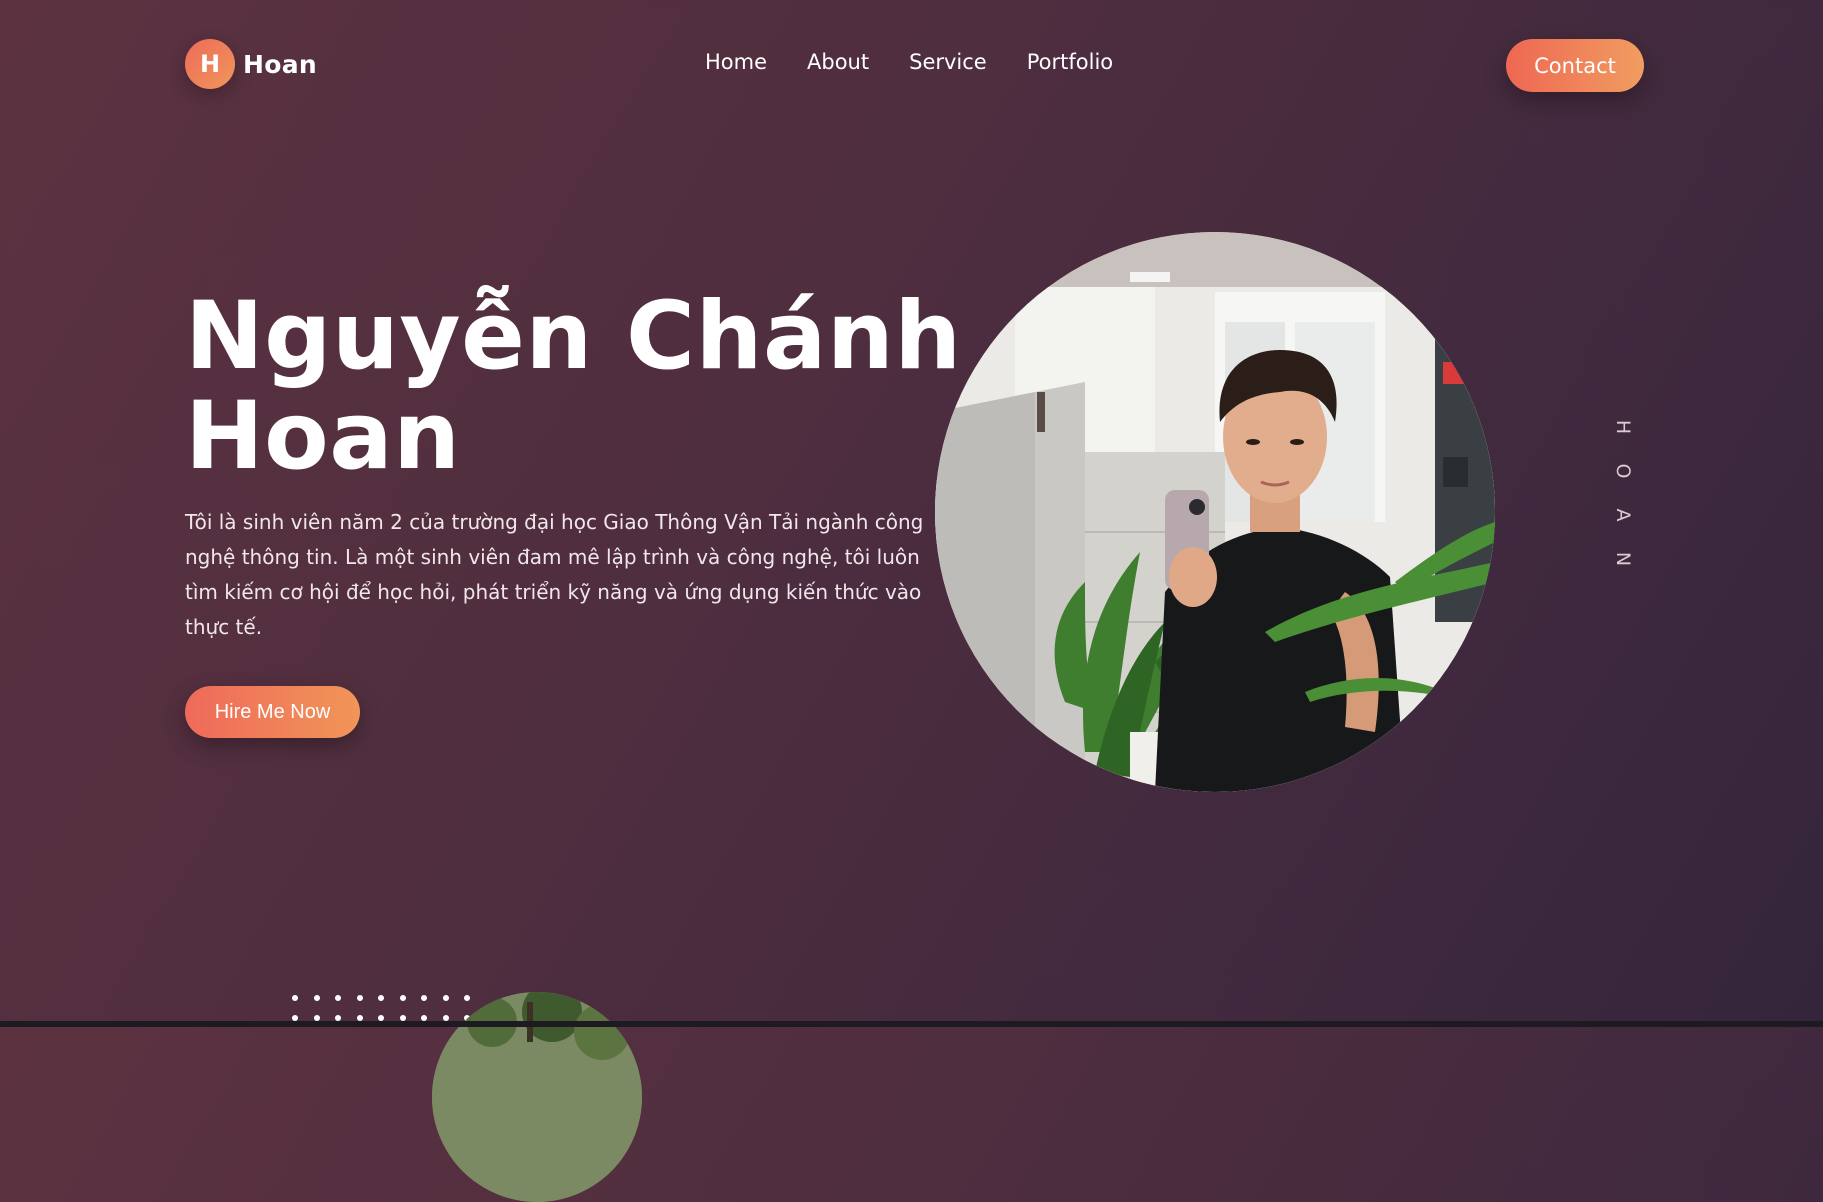 The width and height of the screenshot is (1823, 1202). Describe the element at coordinates (1623, 427) in the screenshot. I see `side-letter: H` at that location.